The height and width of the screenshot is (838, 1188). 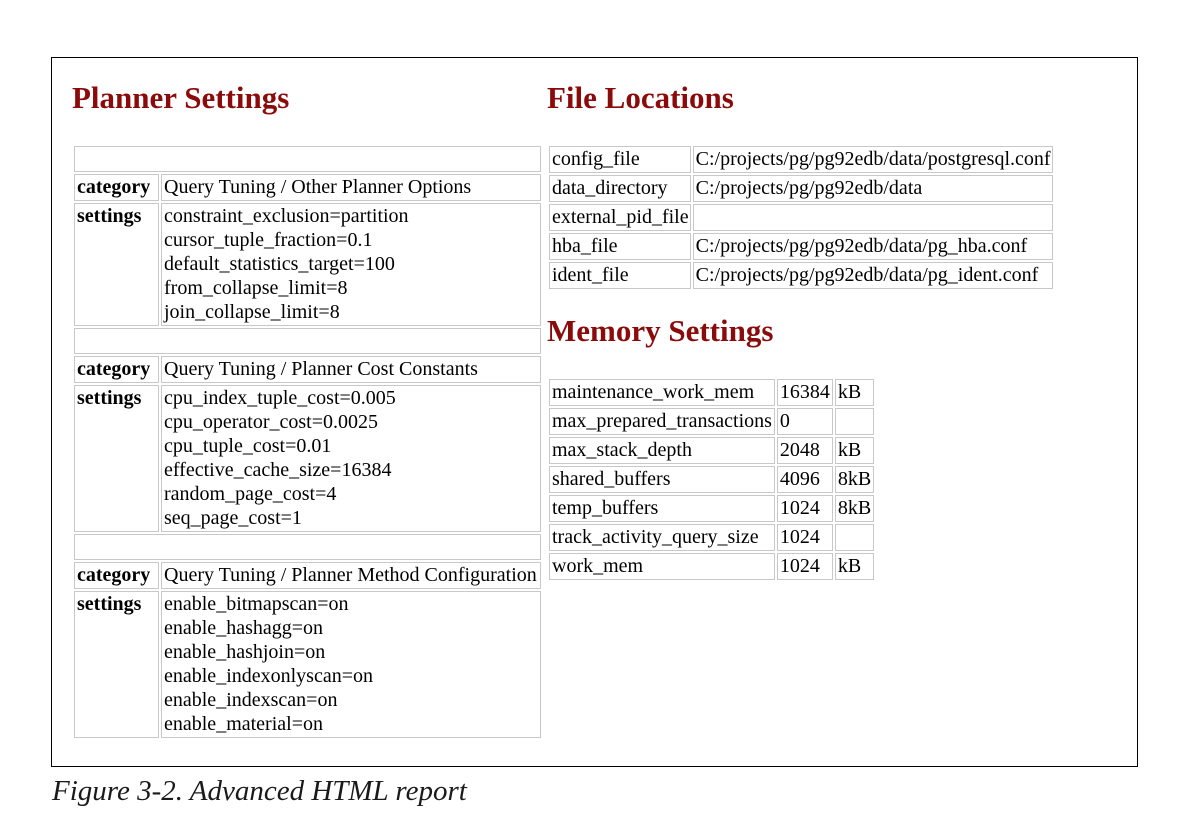 I want to click on file-path: C:/projects/pg/pg92edb/data/pg_hba.conf, so click(x=872, y=246).